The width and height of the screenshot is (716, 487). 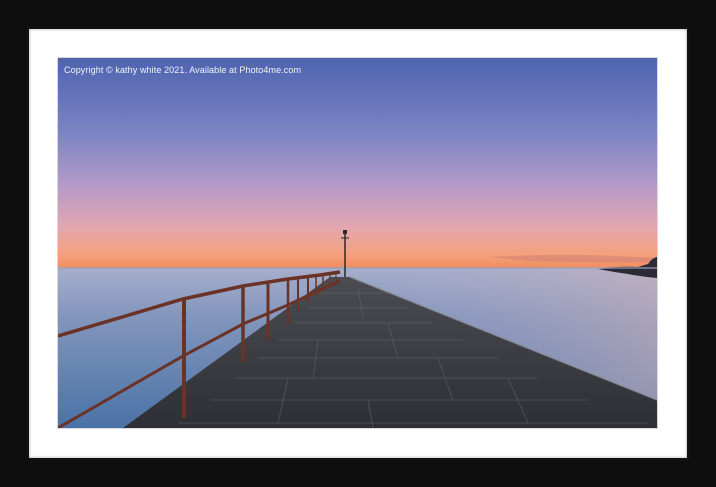 I want to click on horizon-line, so click(x=357, y=268).